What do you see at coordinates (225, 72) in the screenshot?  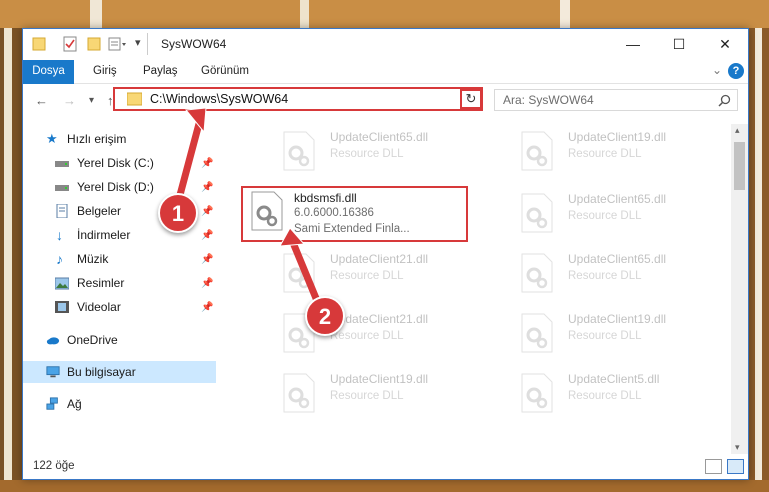 I see `tab-gorunum: Görünüm` at bounding box center [225, 72].